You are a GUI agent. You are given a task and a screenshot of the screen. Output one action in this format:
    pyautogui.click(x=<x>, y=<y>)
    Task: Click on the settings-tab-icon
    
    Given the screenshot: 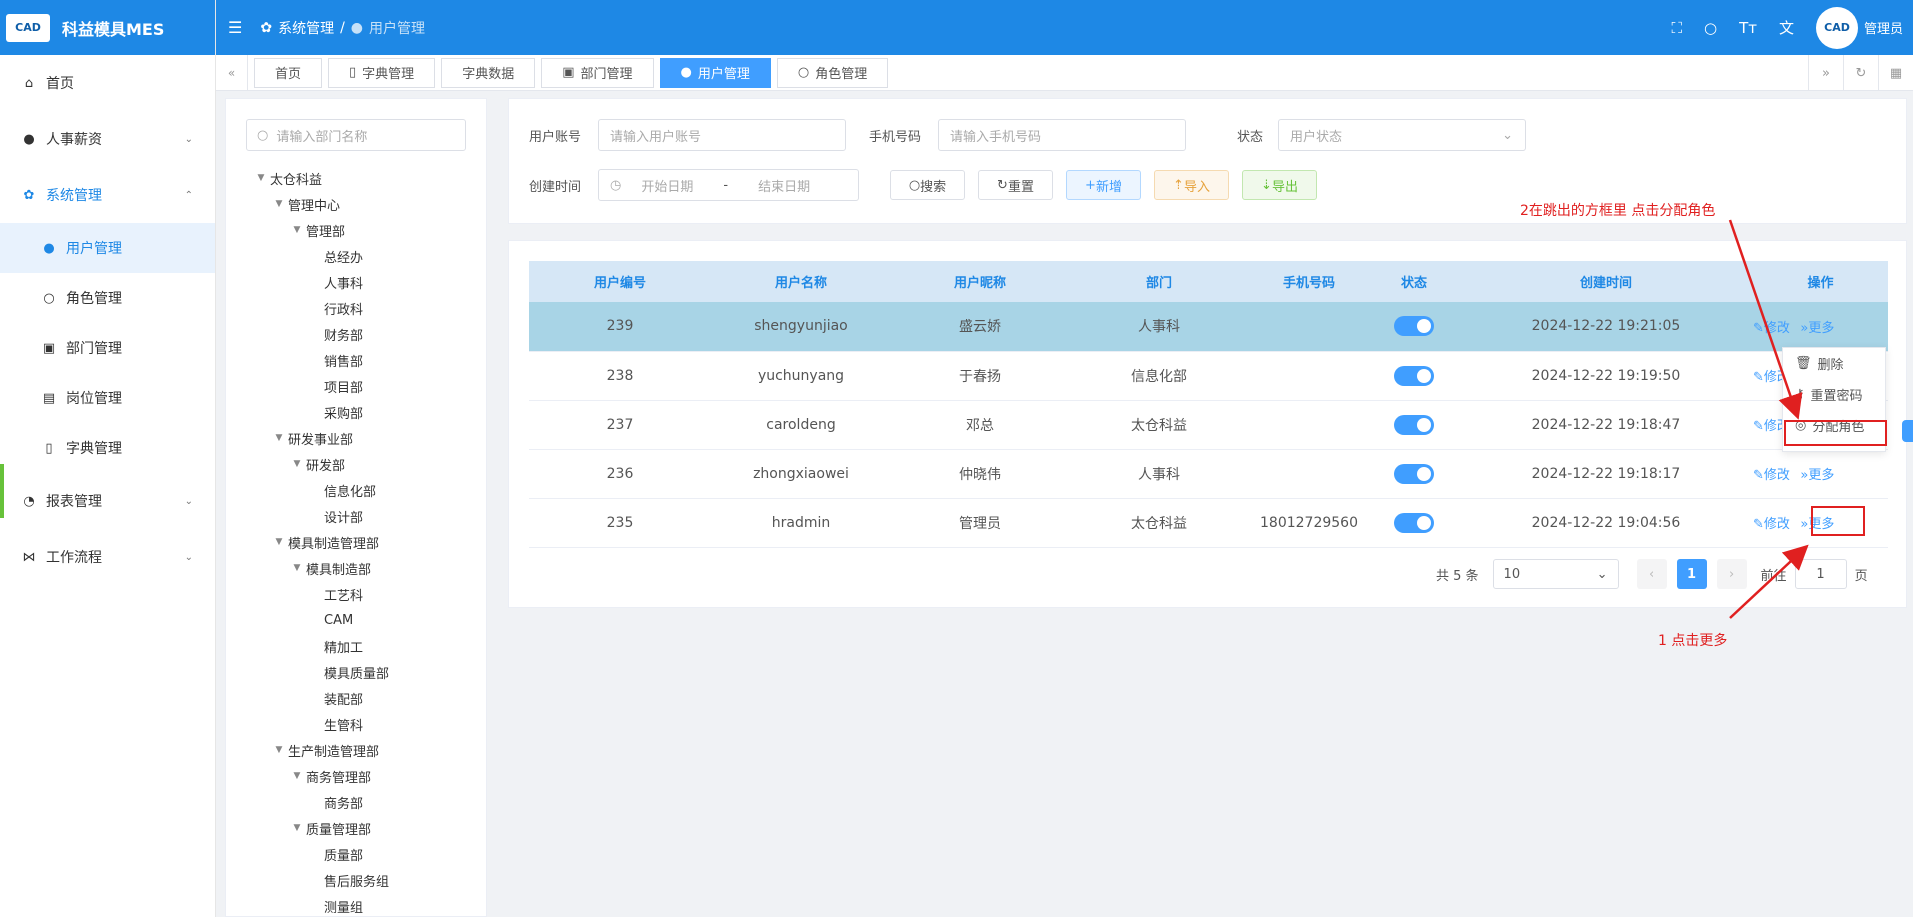 What is the action you would take?
    pyautogui.click(x=1907, y=431)
    